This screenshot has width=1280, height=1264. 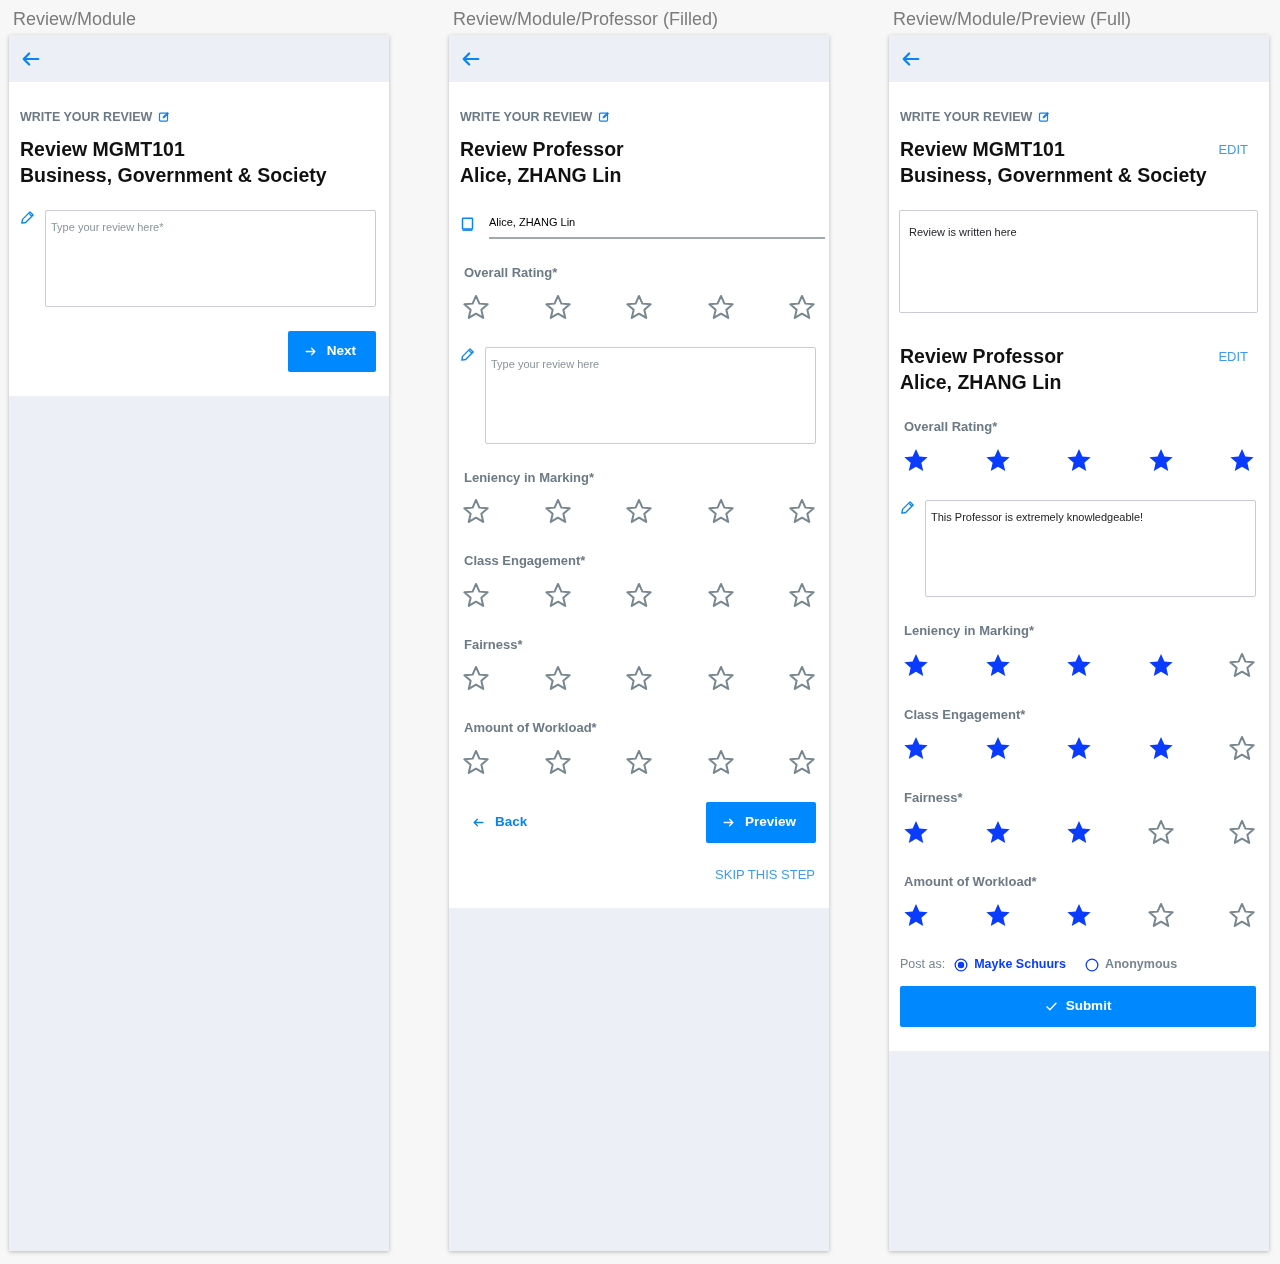 I want to click on frame-title: Review/Module/Professor (Filled), so click(x=586, y=19).